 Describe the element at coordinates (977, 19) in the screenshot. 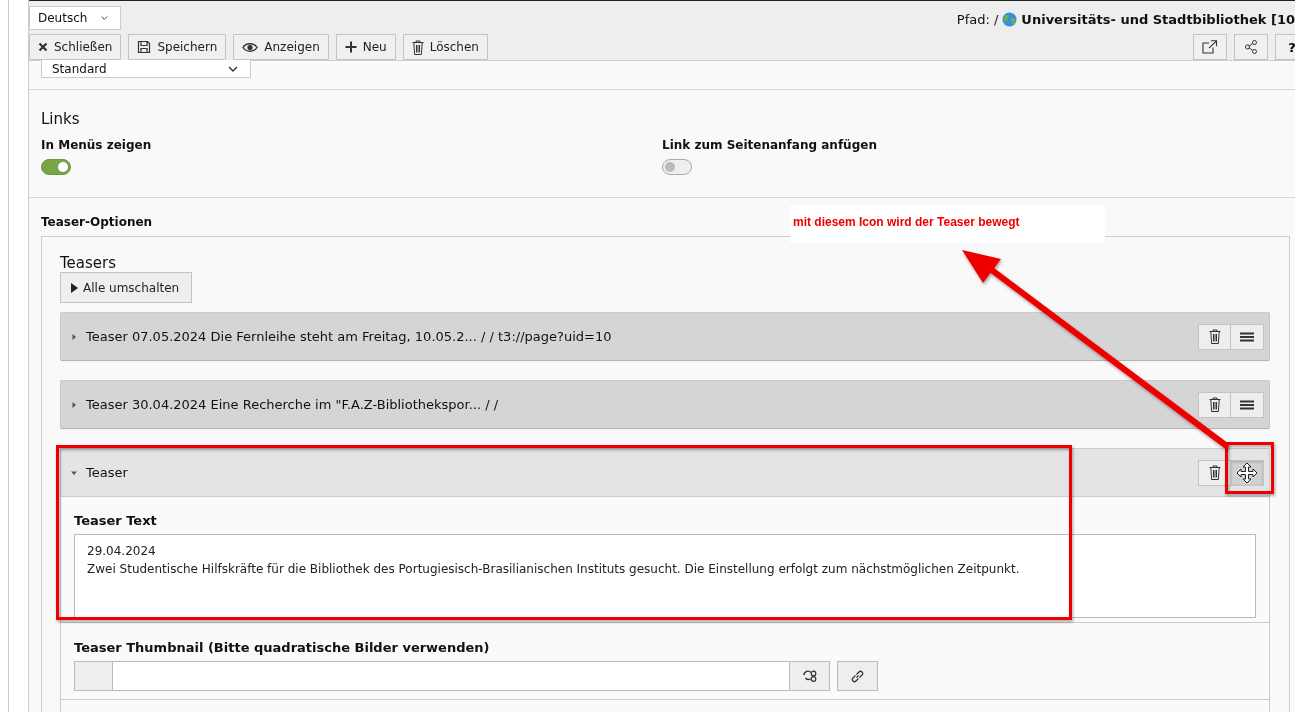

I see `path-label: Pfad: /` at that location.